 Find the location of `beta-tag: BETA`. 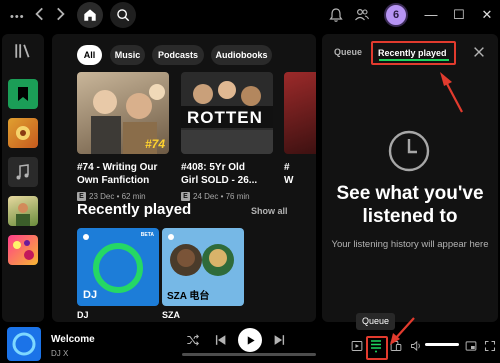

beta-tag: BETA is located at coordinates (147, 235).